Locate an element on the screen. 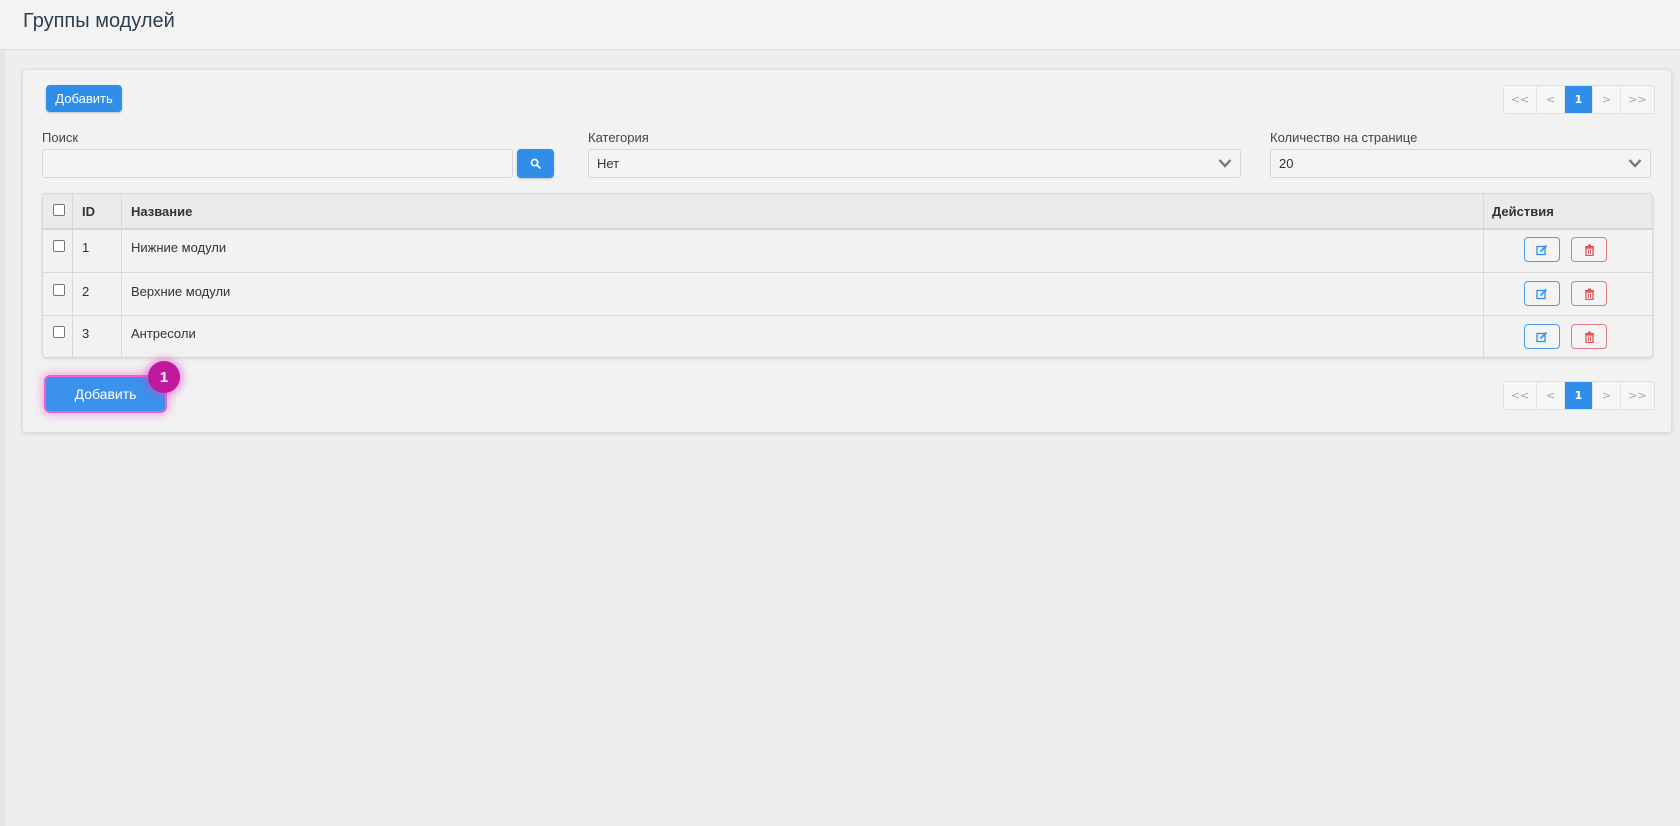 Image resolution: width=1680 pixels, height=826 pixels. category-label: Категория is located at coordinates (618, 137).